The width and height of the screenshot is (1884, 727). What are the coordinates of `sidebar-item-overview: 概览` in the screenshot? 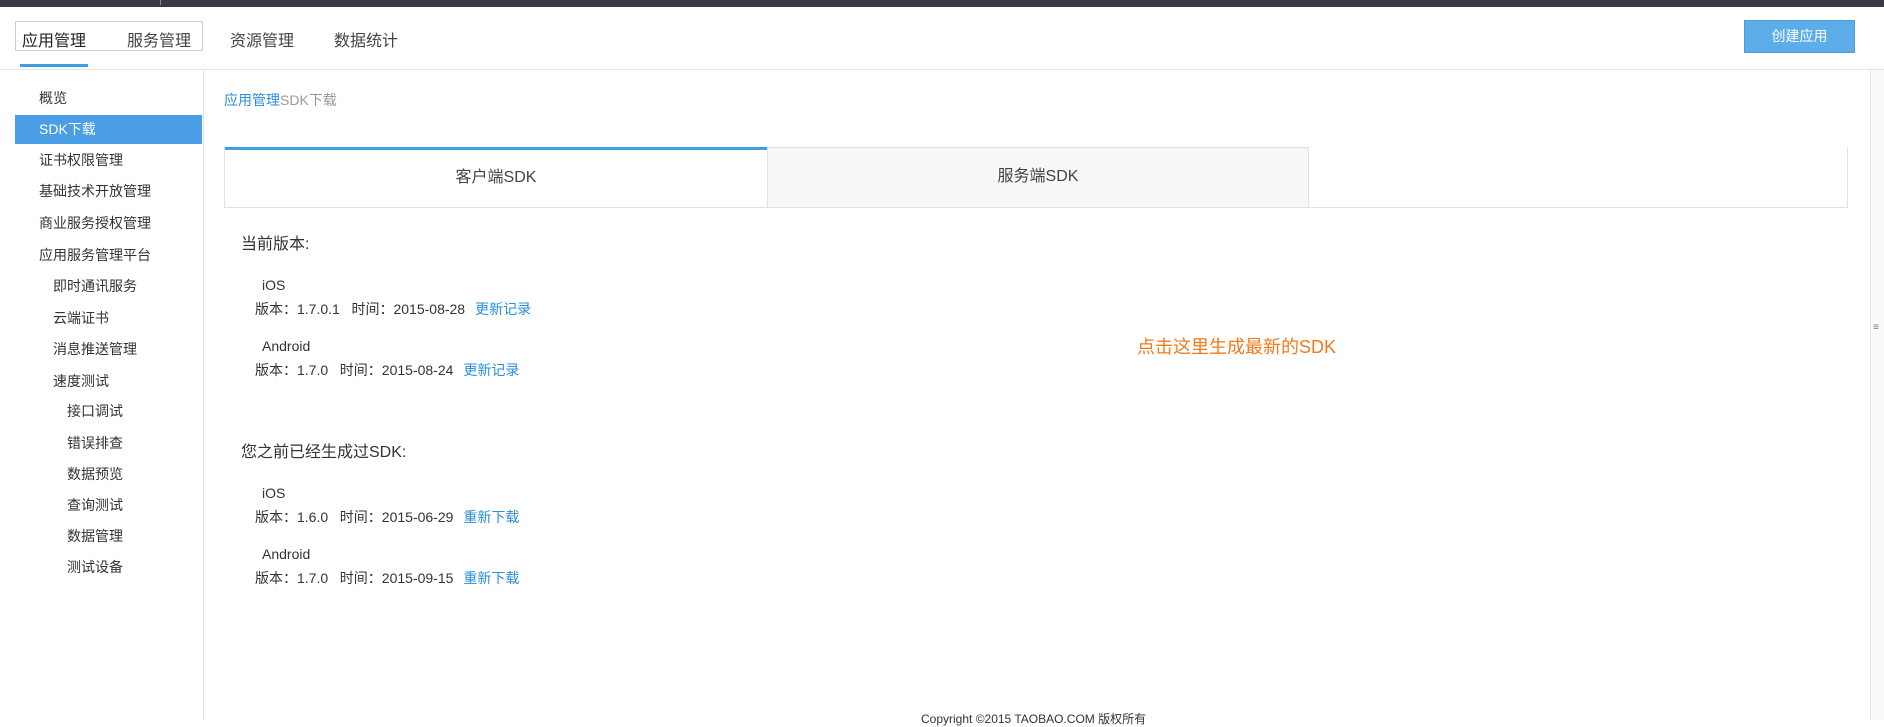 It's located at (108, 98).